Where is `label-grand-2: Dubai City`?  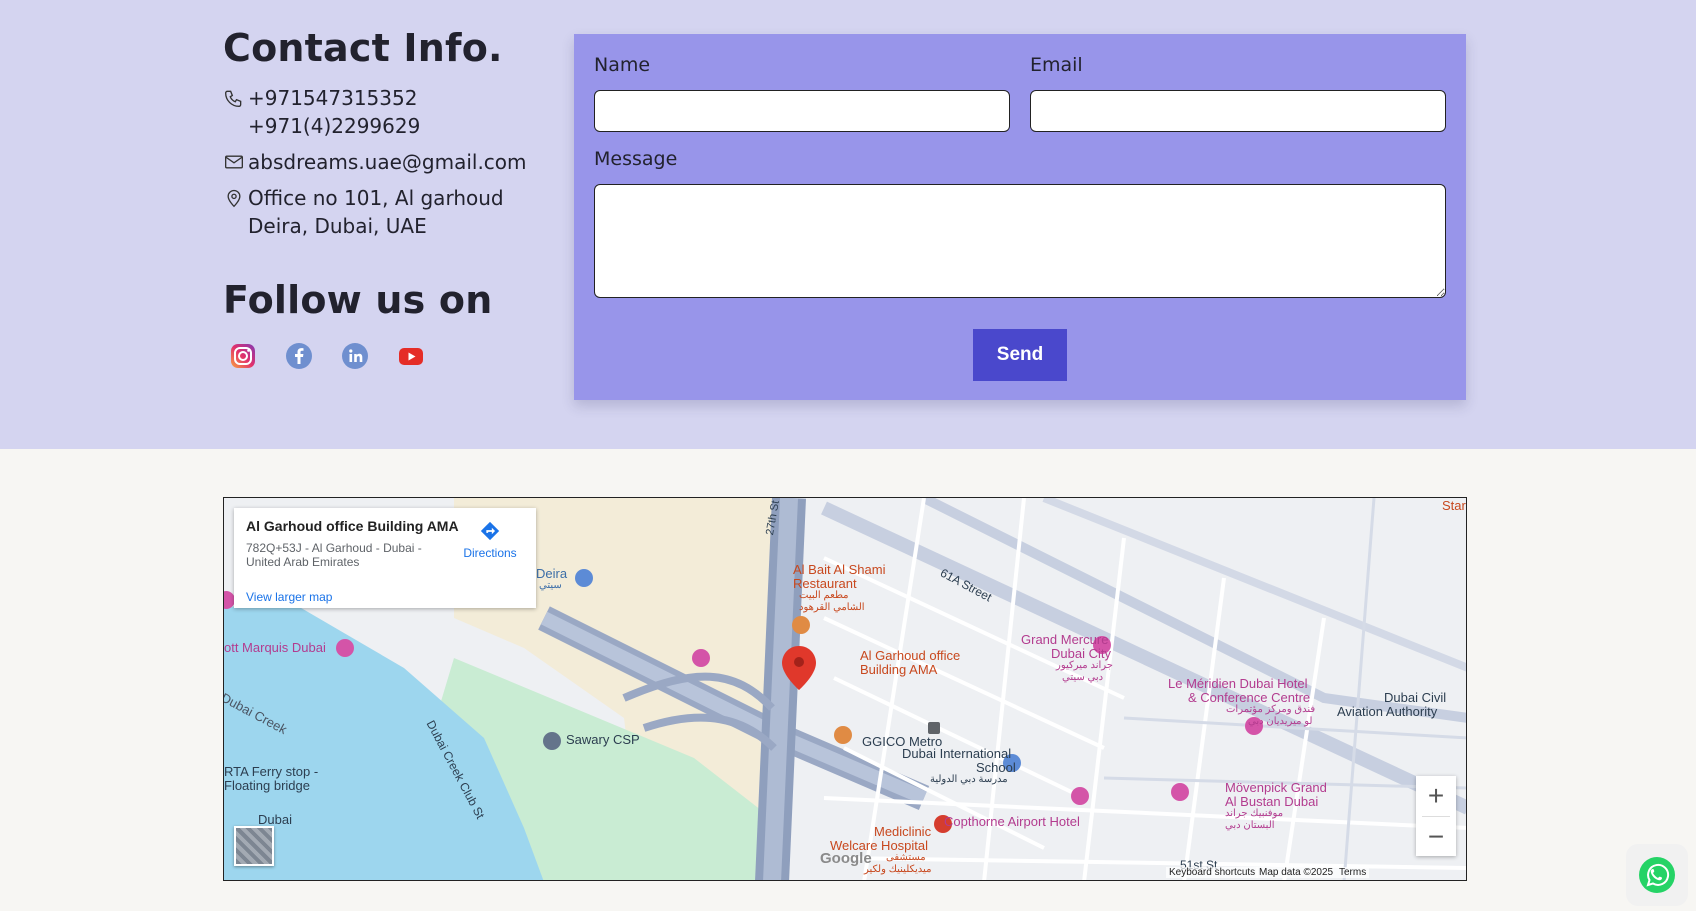
label-grand-2: Dubai City is located at coordinates (1081, 653).